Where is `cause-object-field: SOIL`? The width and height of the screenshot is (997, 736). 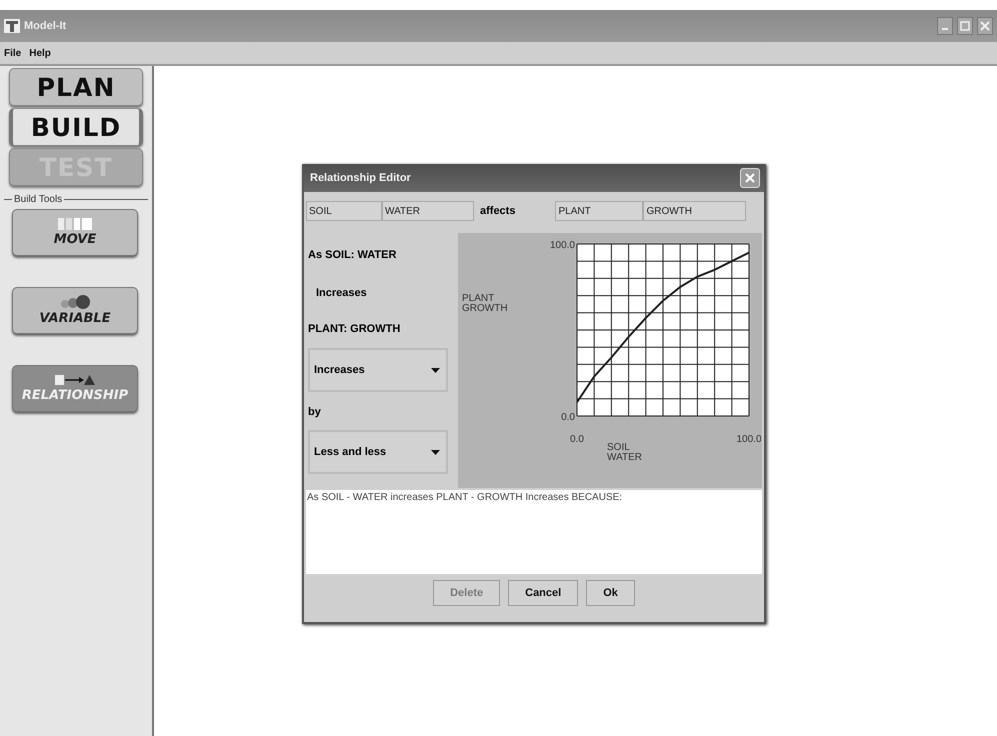 cause-object-field: SOIL is located at coordinates (344, 211).